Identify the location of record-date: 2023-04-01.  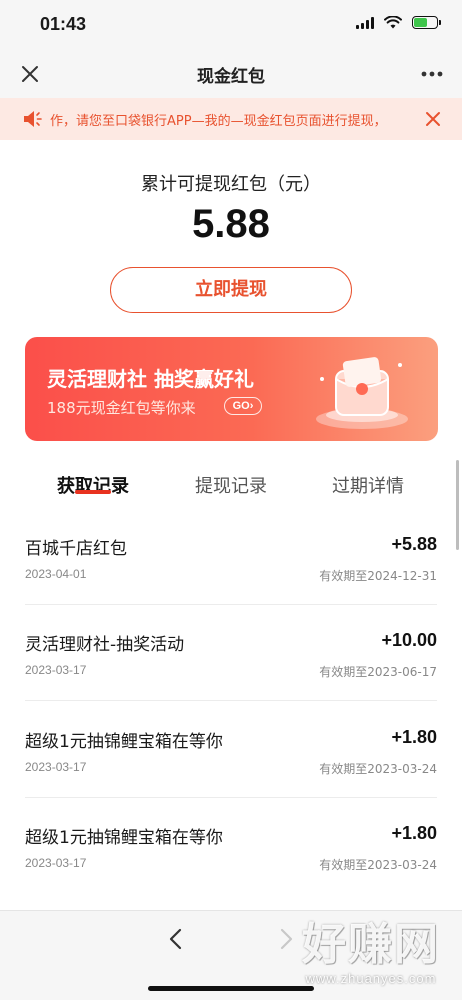
(56, 574).